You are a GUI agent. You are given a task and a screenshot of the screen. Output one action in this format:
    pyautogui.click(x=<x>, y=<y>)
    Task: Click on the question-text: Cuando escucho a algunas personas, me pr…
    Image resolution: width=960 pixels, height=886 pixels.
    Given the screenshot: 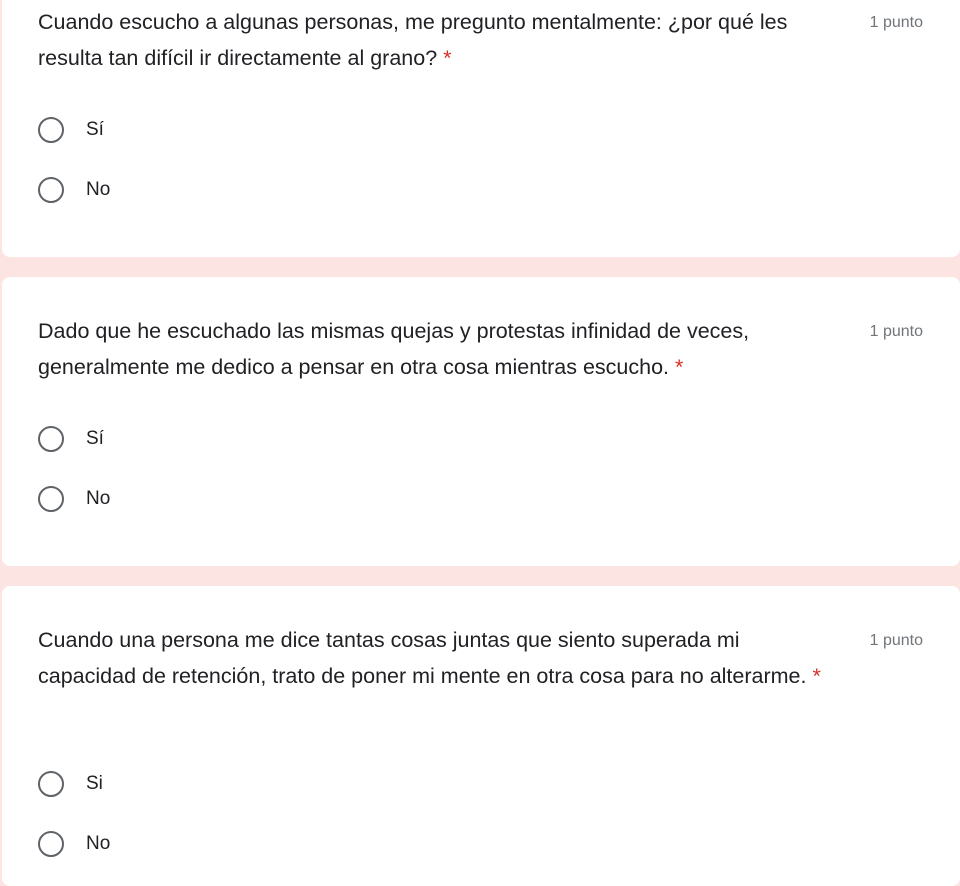 What is the action you would take?
    pyautogui.click(x=413, y=40)
    